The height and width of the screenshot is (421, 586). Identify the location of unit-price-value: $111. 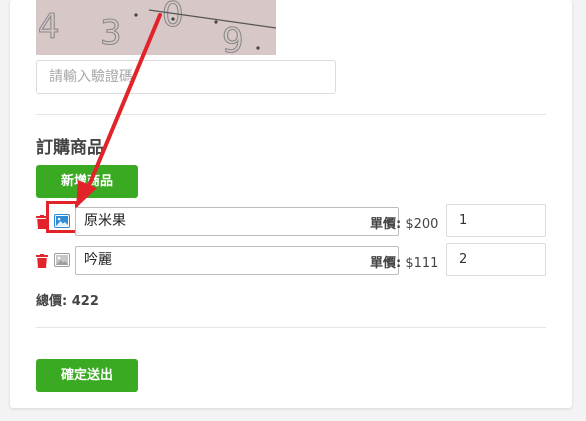
(422, 263).